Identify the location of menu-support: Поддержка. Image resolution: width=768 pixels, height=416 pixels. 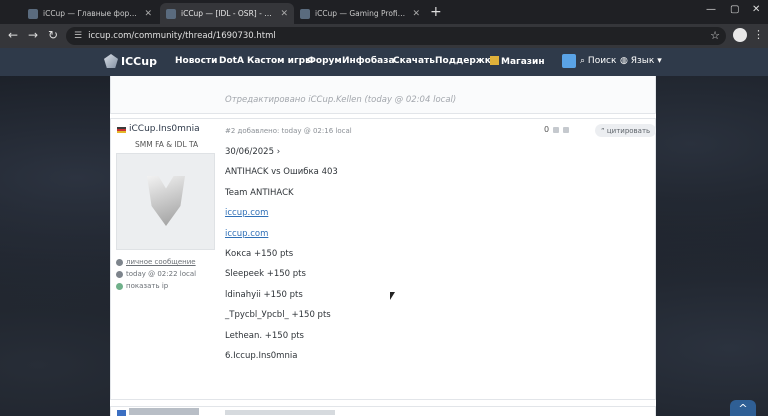
(466, 61).